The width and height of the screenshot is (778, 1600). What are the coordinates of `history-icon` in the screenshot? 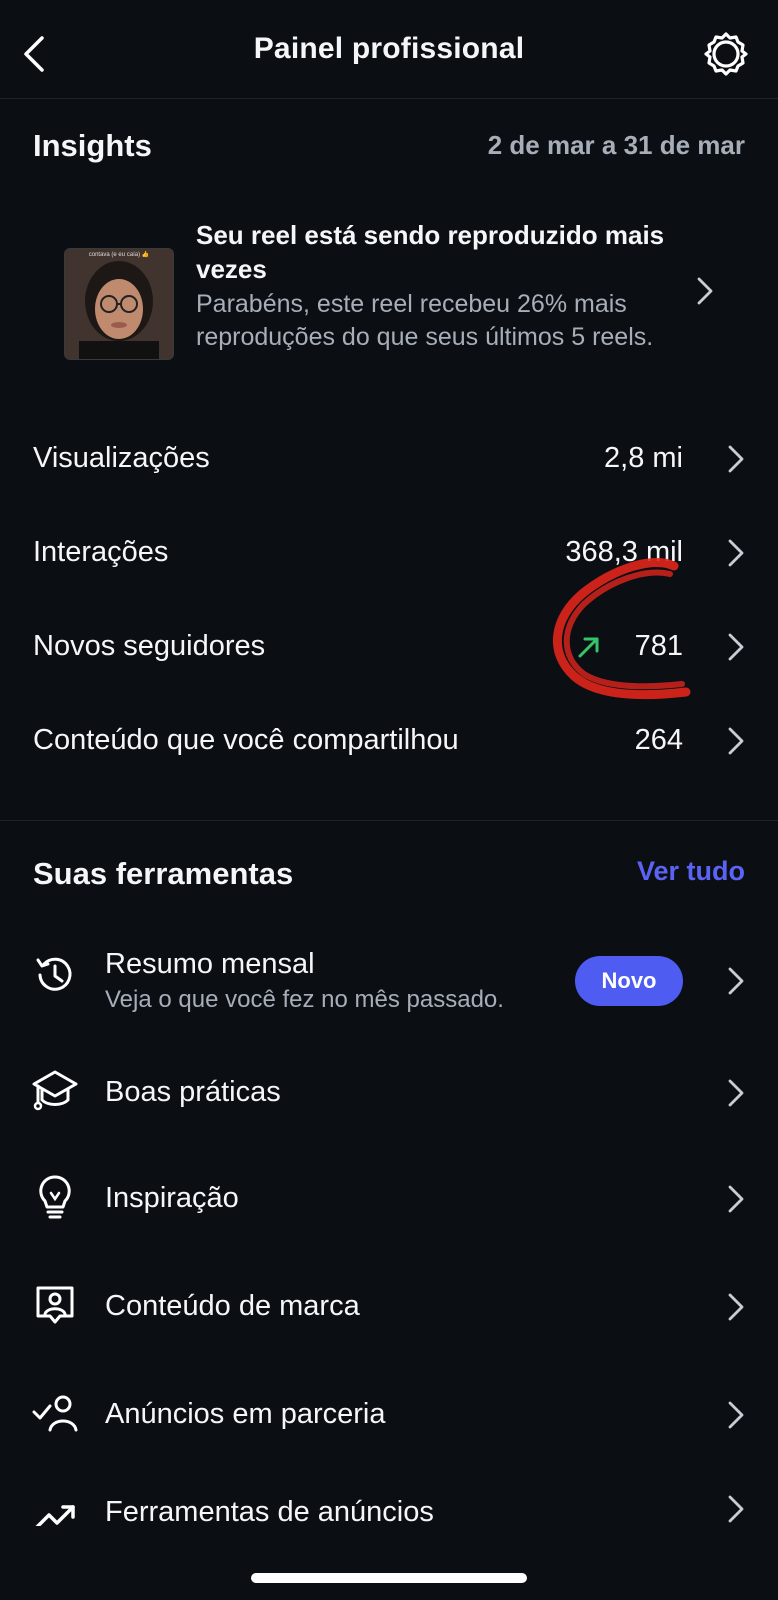 It's located at (54, 974).